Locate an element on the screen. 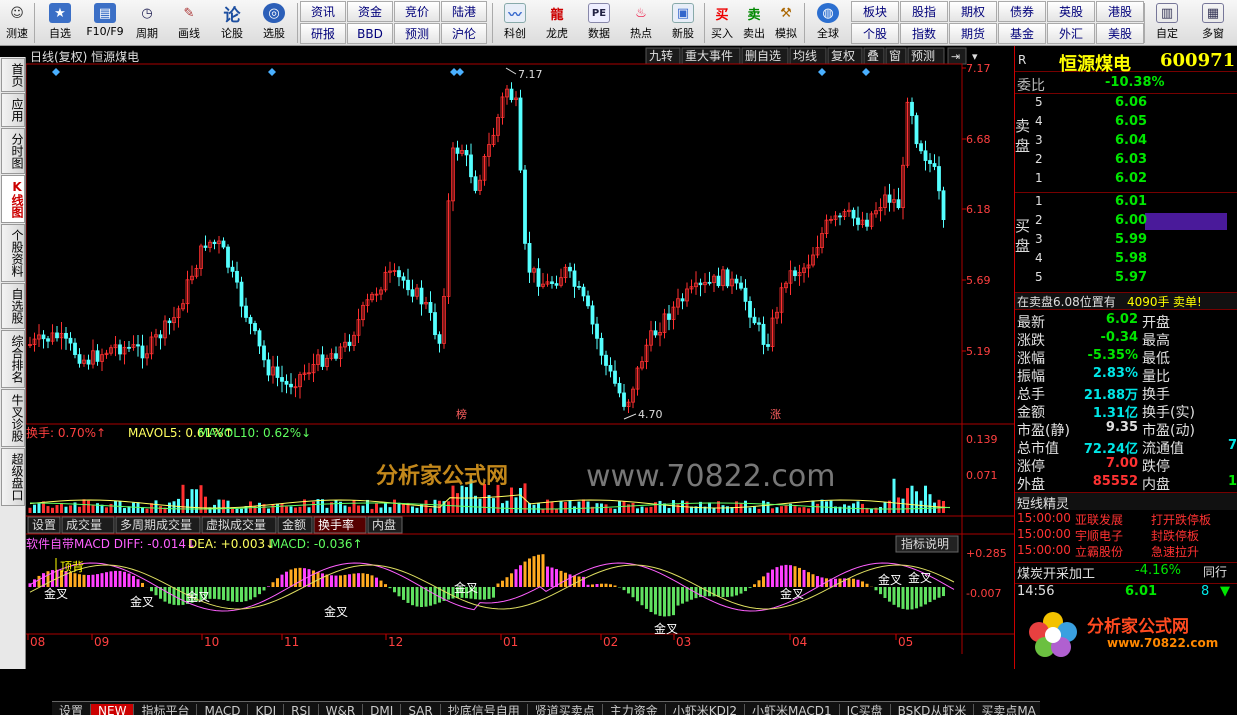  grid-shanghai-london: 沪伦 is located at coordinates (464, 33).